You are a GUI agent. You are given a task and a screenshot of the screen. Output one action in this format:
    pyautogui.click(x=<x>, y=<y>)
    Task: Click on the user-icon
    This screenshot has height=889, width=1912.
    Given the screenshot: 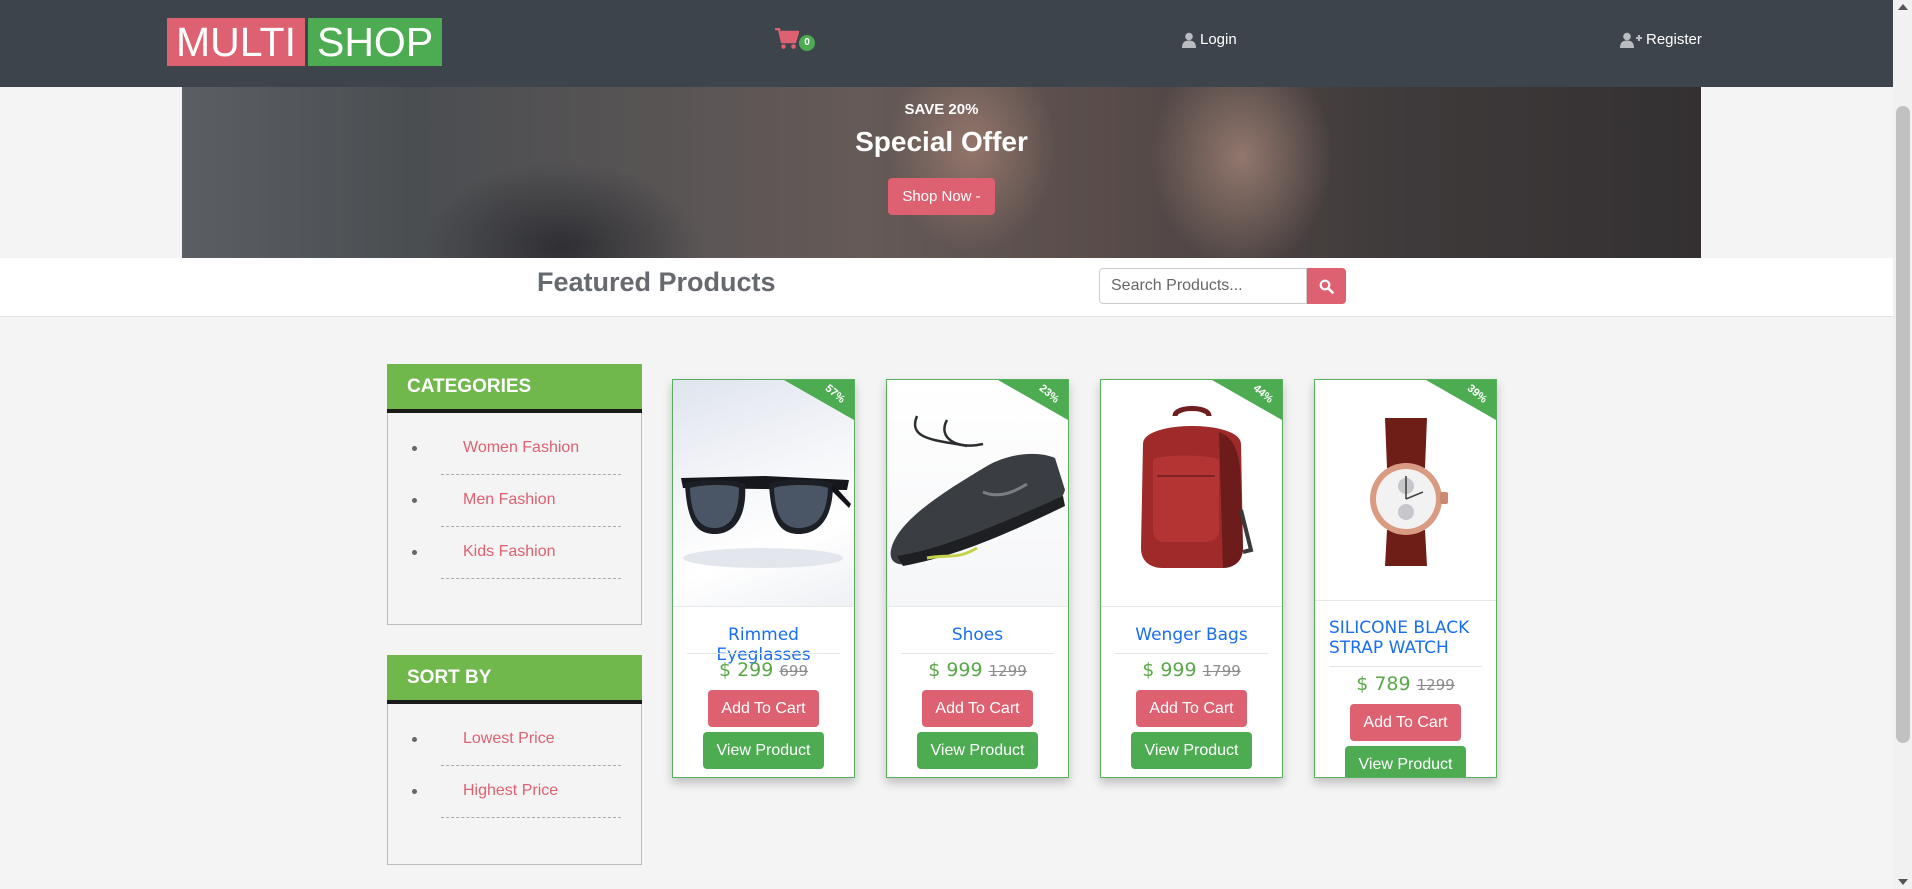 What is the action you would take?
    pyautogui.click(x=1189, y=40)
    